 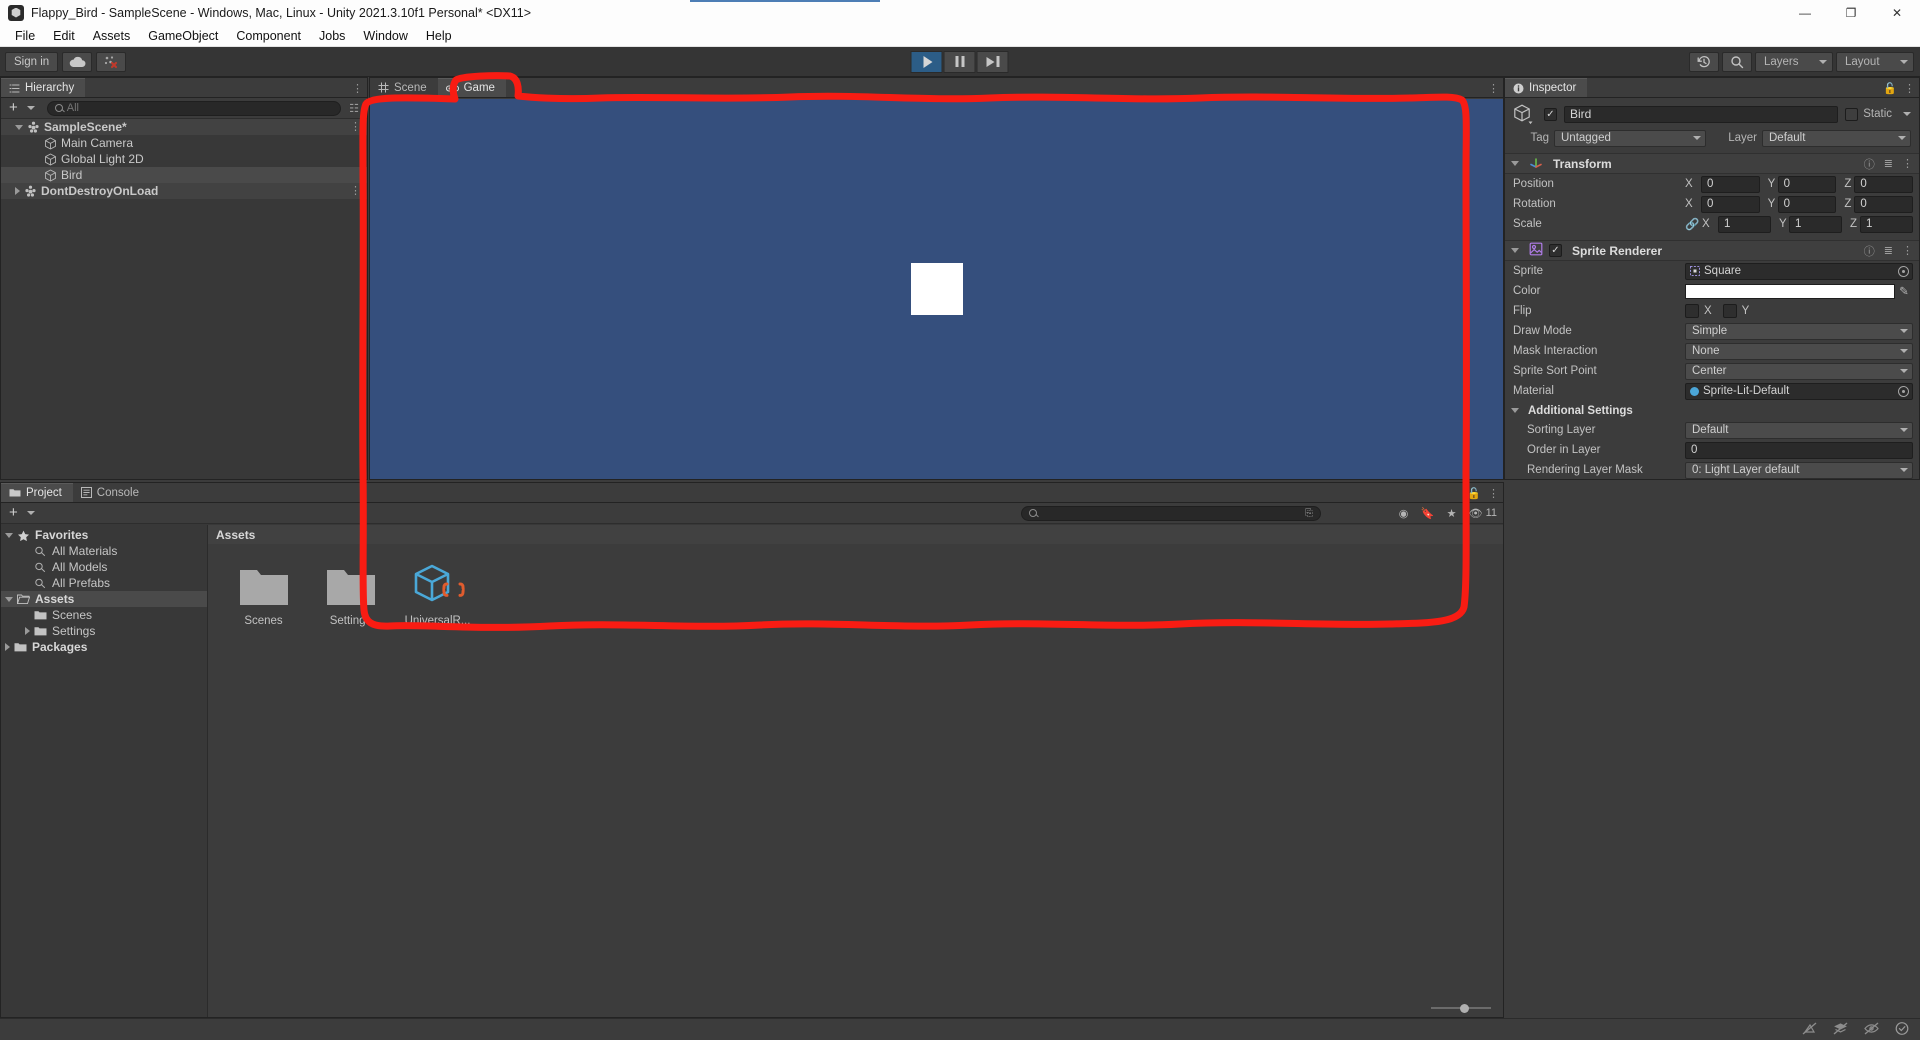 I want to click on project-add-button: +, so click(x=22, y=512).